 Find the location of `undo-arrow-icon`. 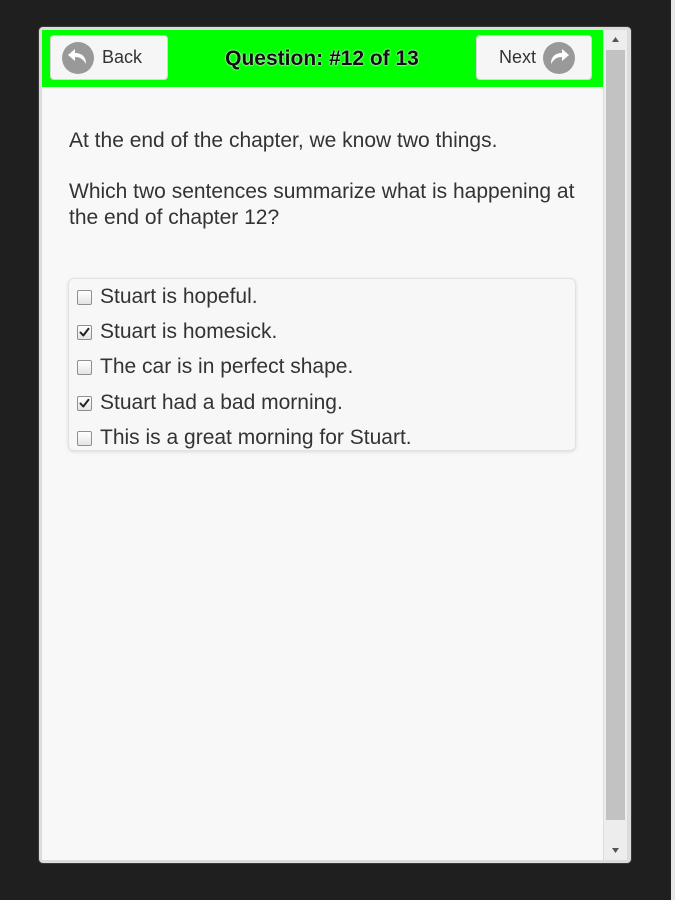

undo-arrow-icon is located at coordinates (78, 57).